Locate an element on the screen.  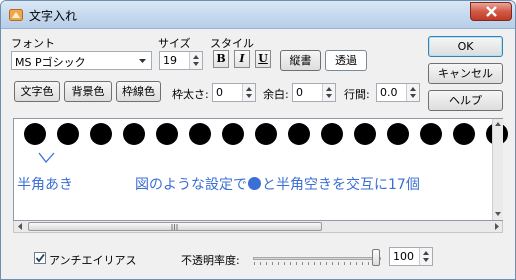
v-mark-icon is located at coordinates (46, 158).